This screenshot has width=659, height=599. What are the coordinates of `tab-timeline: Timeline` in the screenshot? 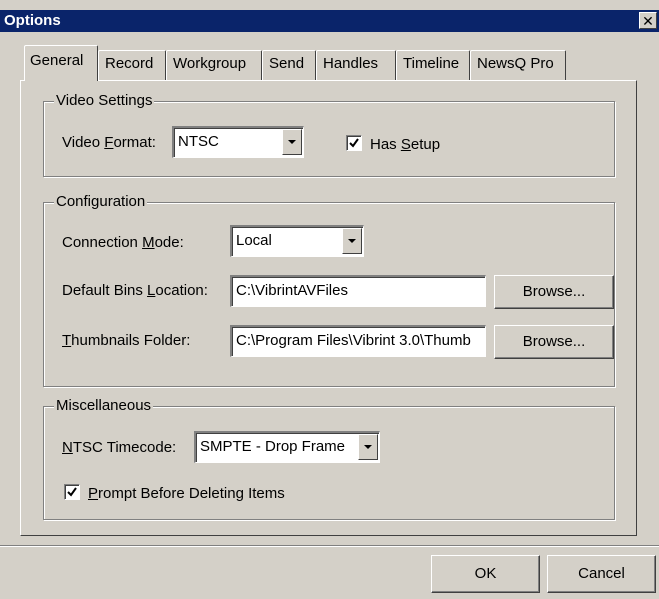 It's located at (433, 65).